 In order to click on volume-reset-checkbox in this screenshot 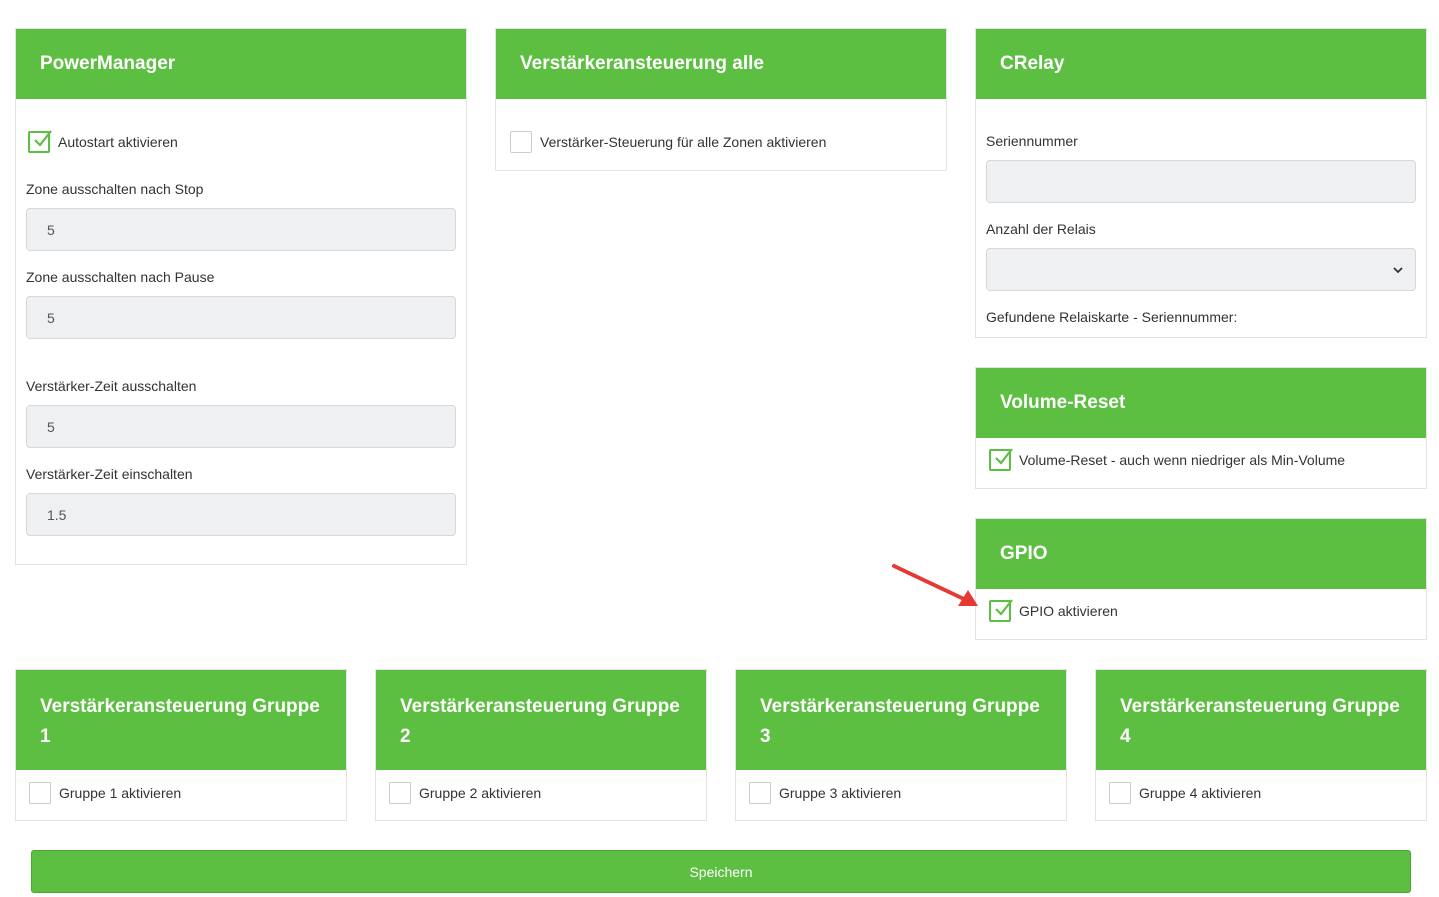, I will do `click(1001, 459)`.